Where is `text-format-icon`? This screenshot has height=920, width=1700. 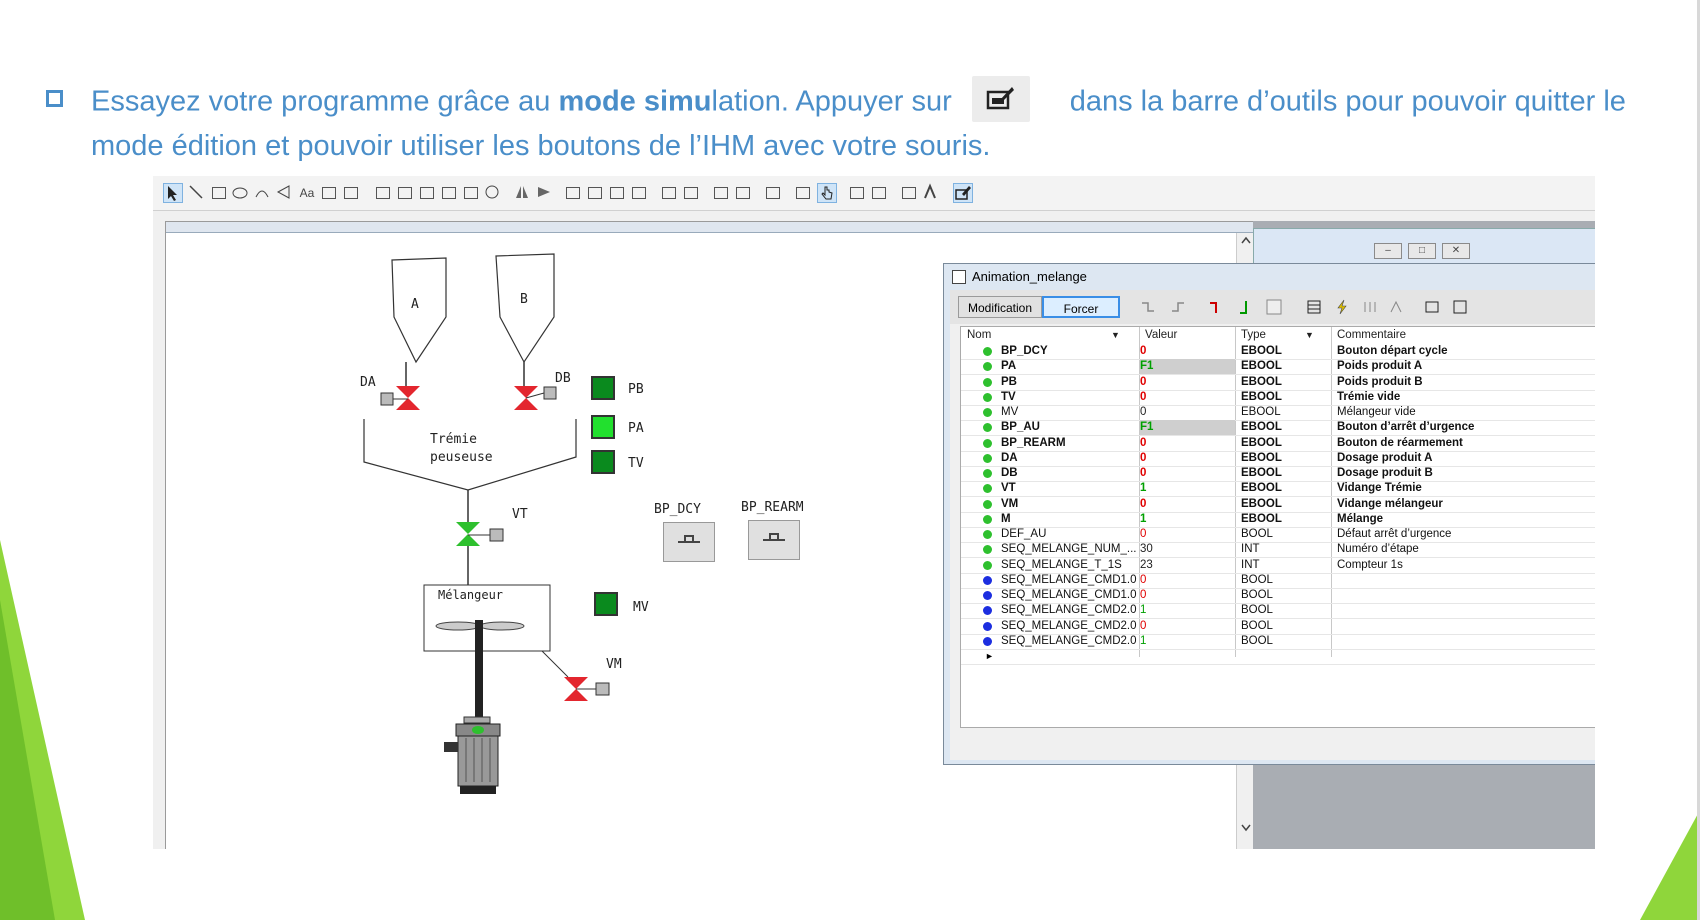 text-format-icon is located at coordinates (351, 193).